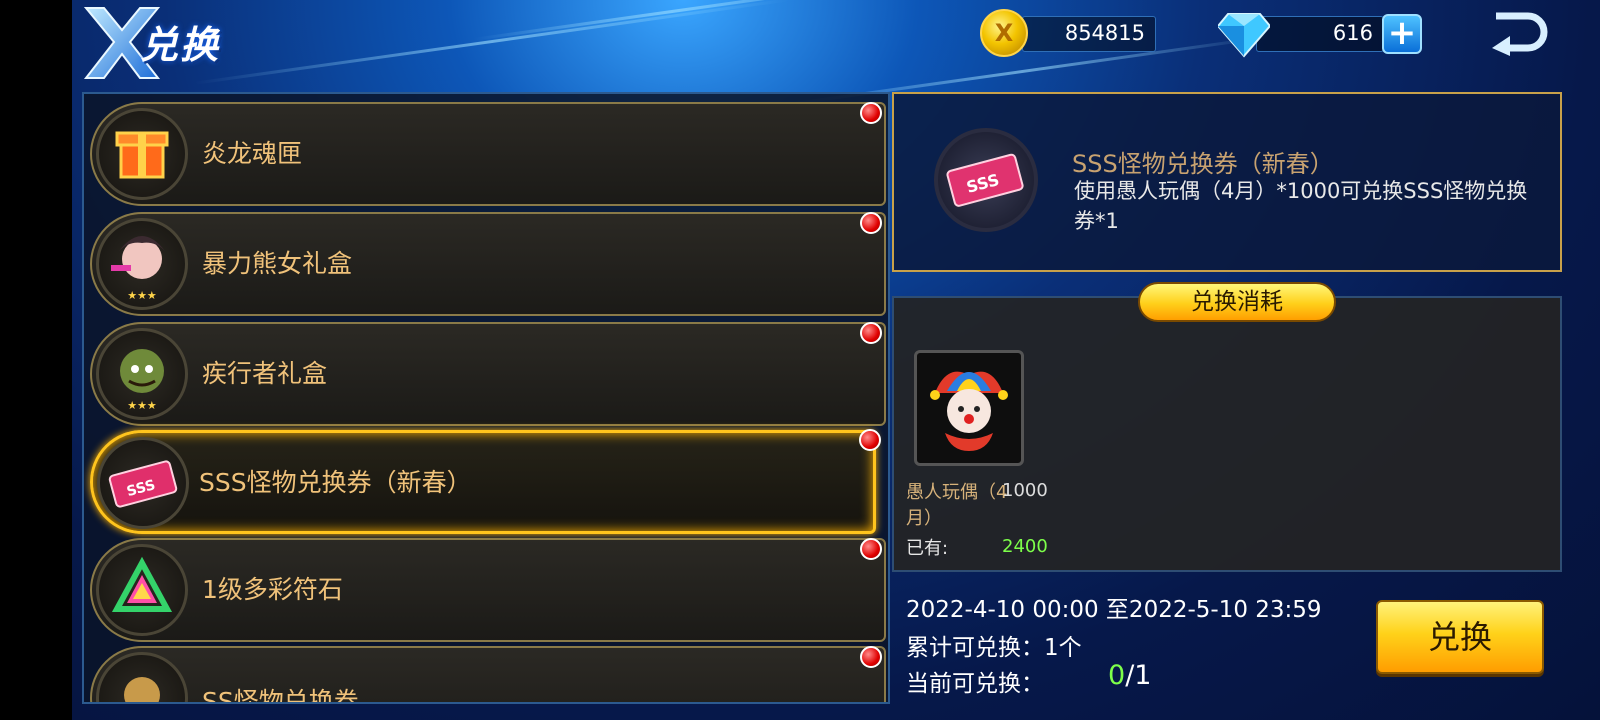  I want to click on list-item-label: SS怪物兑换券, so click(280, 695).